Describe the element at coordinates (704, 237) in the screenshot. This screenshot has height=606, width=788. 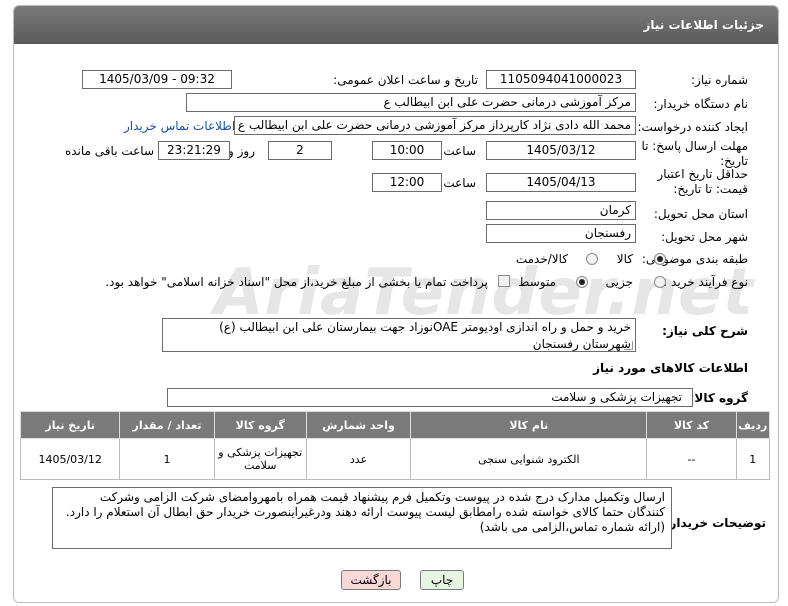
I see `city-label: شهر محل تحویل:` at that location.